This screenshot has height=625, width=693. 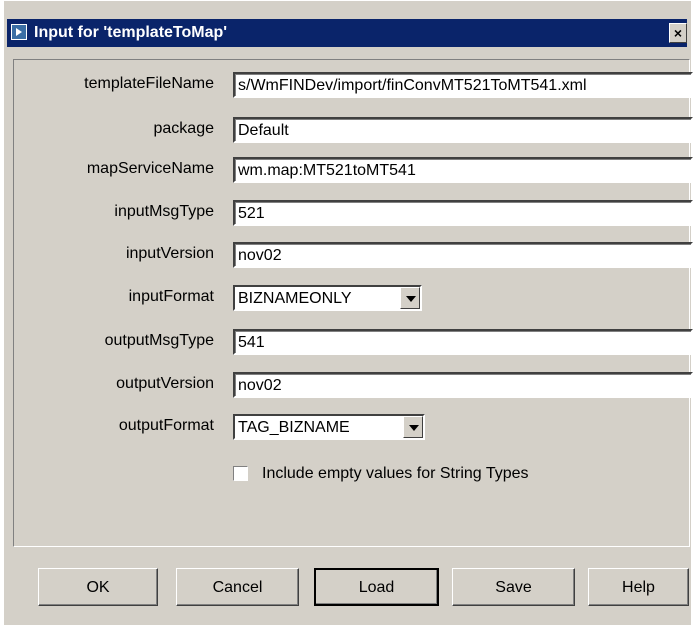 I want to click on inputMsgType-input: 521, so click(x=463, y=213).